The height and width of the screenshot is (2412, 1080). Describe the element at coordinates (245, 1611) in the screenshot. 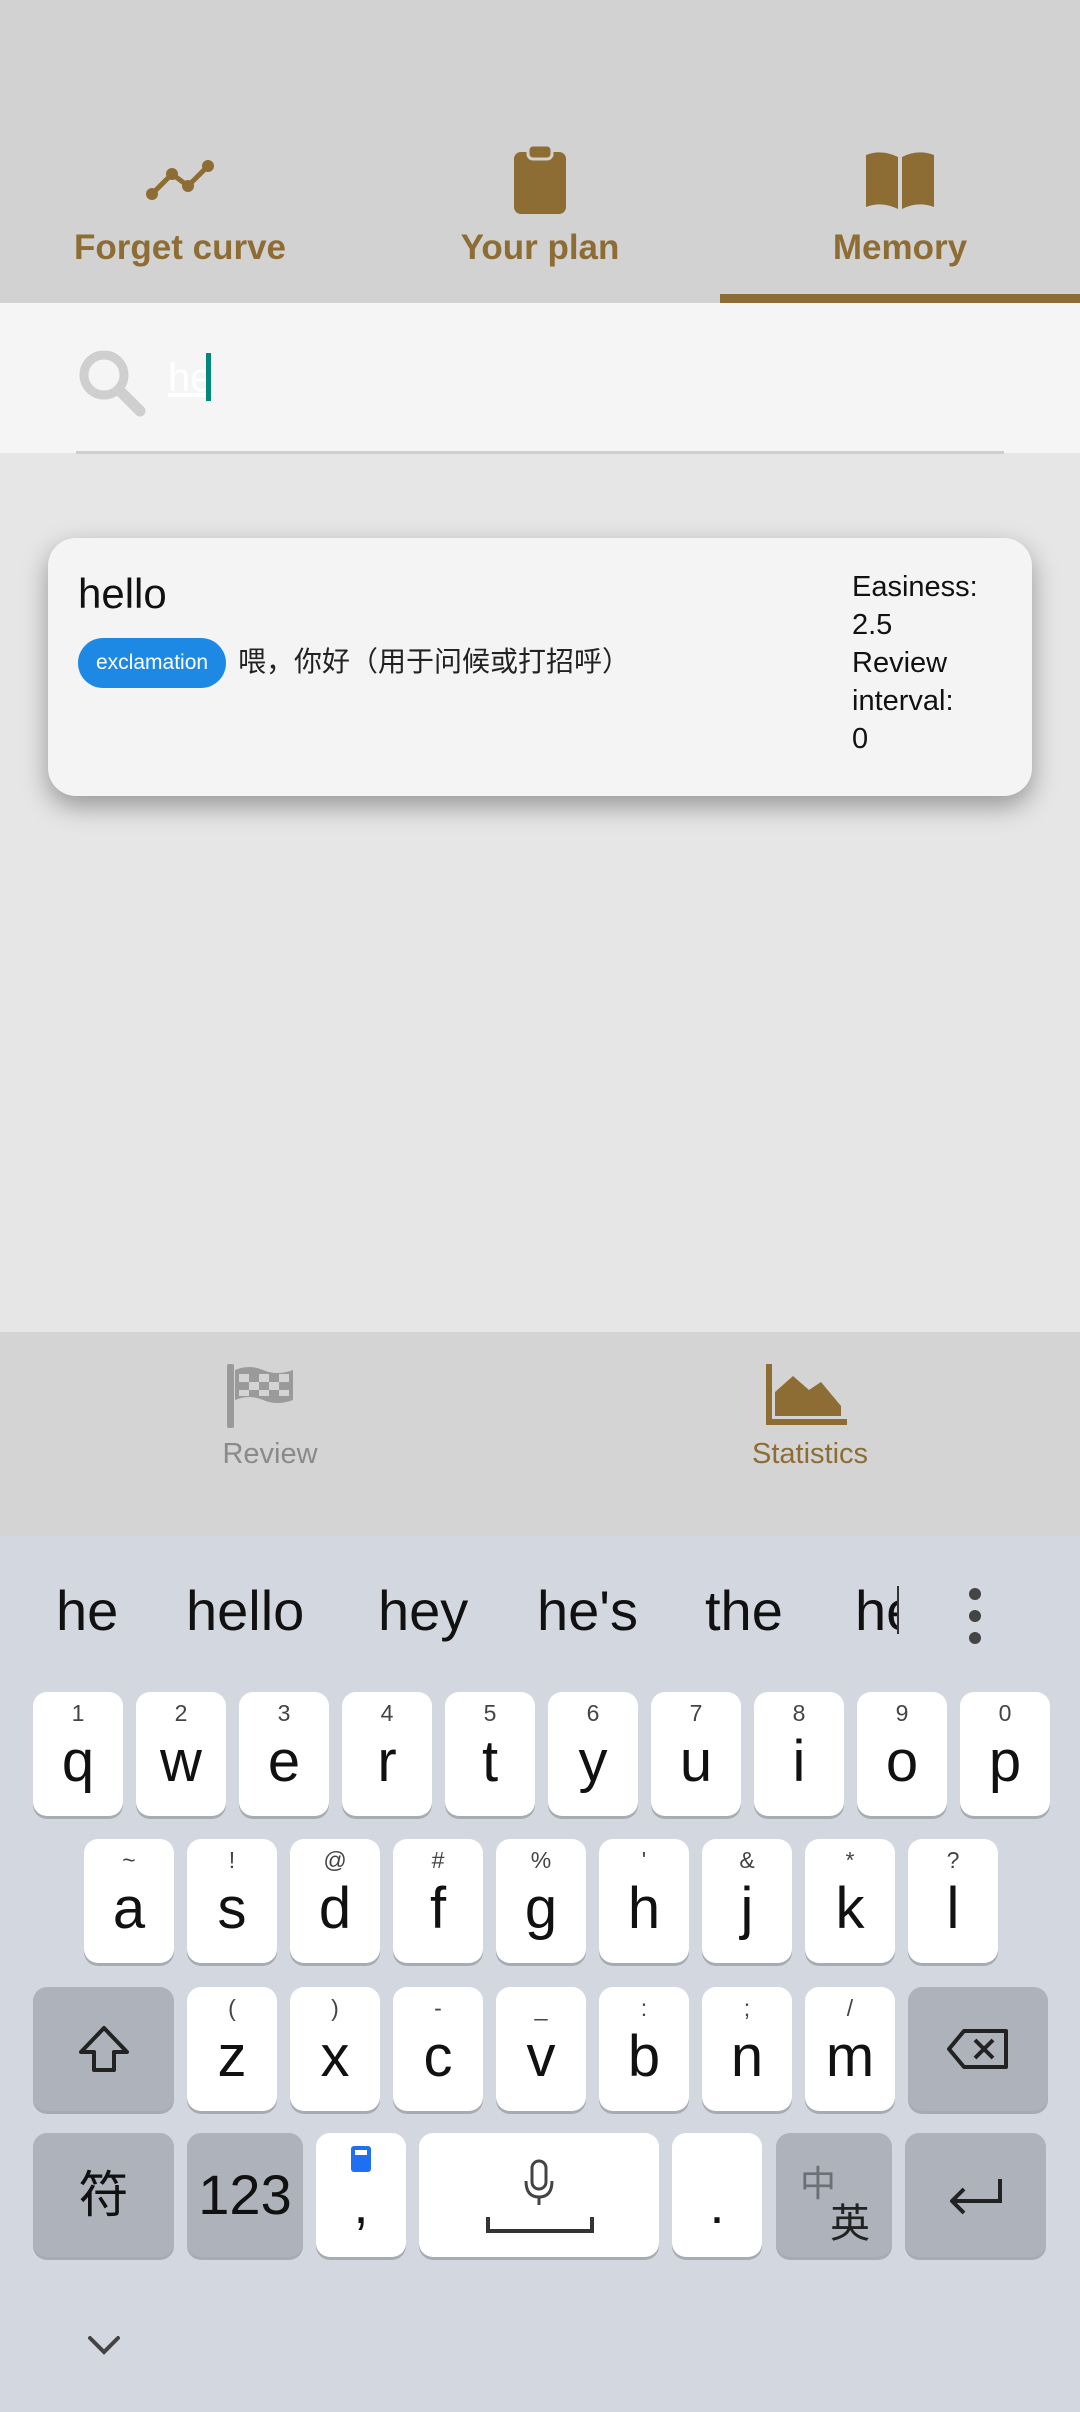

I see `suggestion-item: hello` at that location.